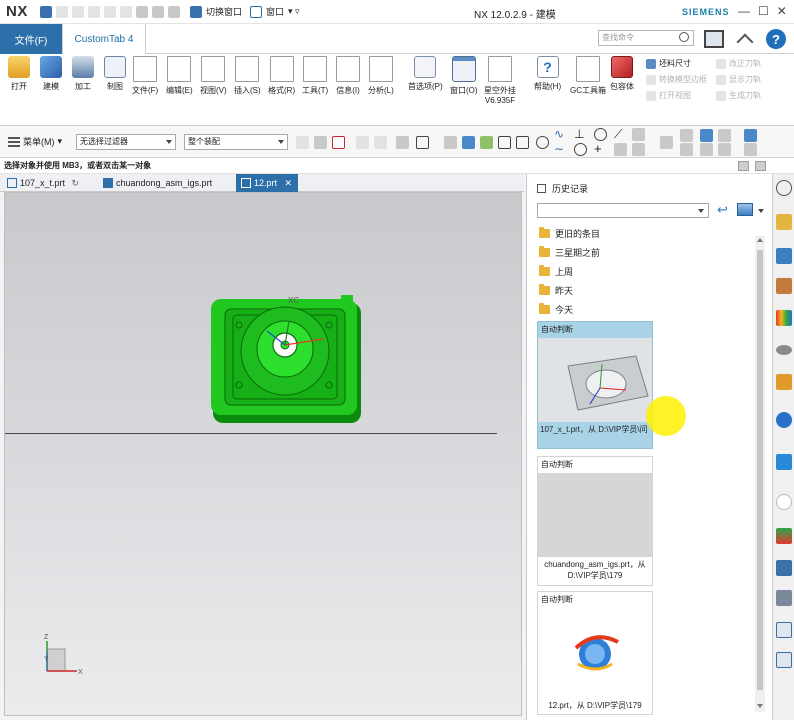  What do you see at coordinates (560, 149) in the screenshot?
I see `spline-icon: ∼` at bounding box center [560, 149].